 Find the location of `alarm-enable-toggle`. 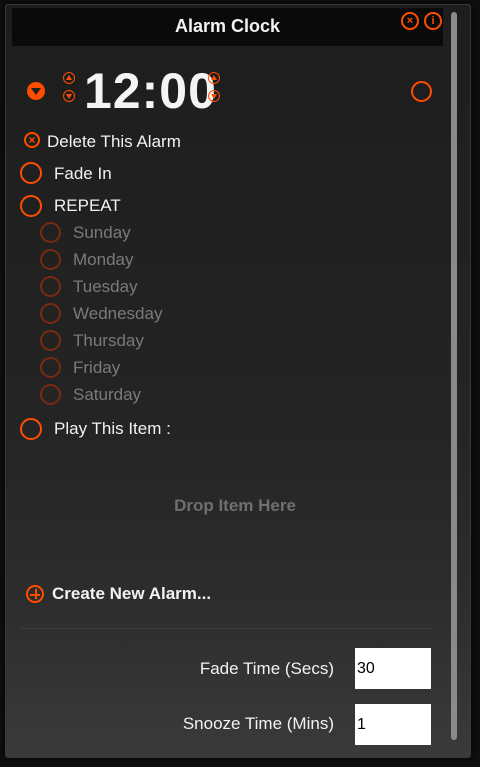

alarm-enable-toggle is located at coordinates (421, 91).